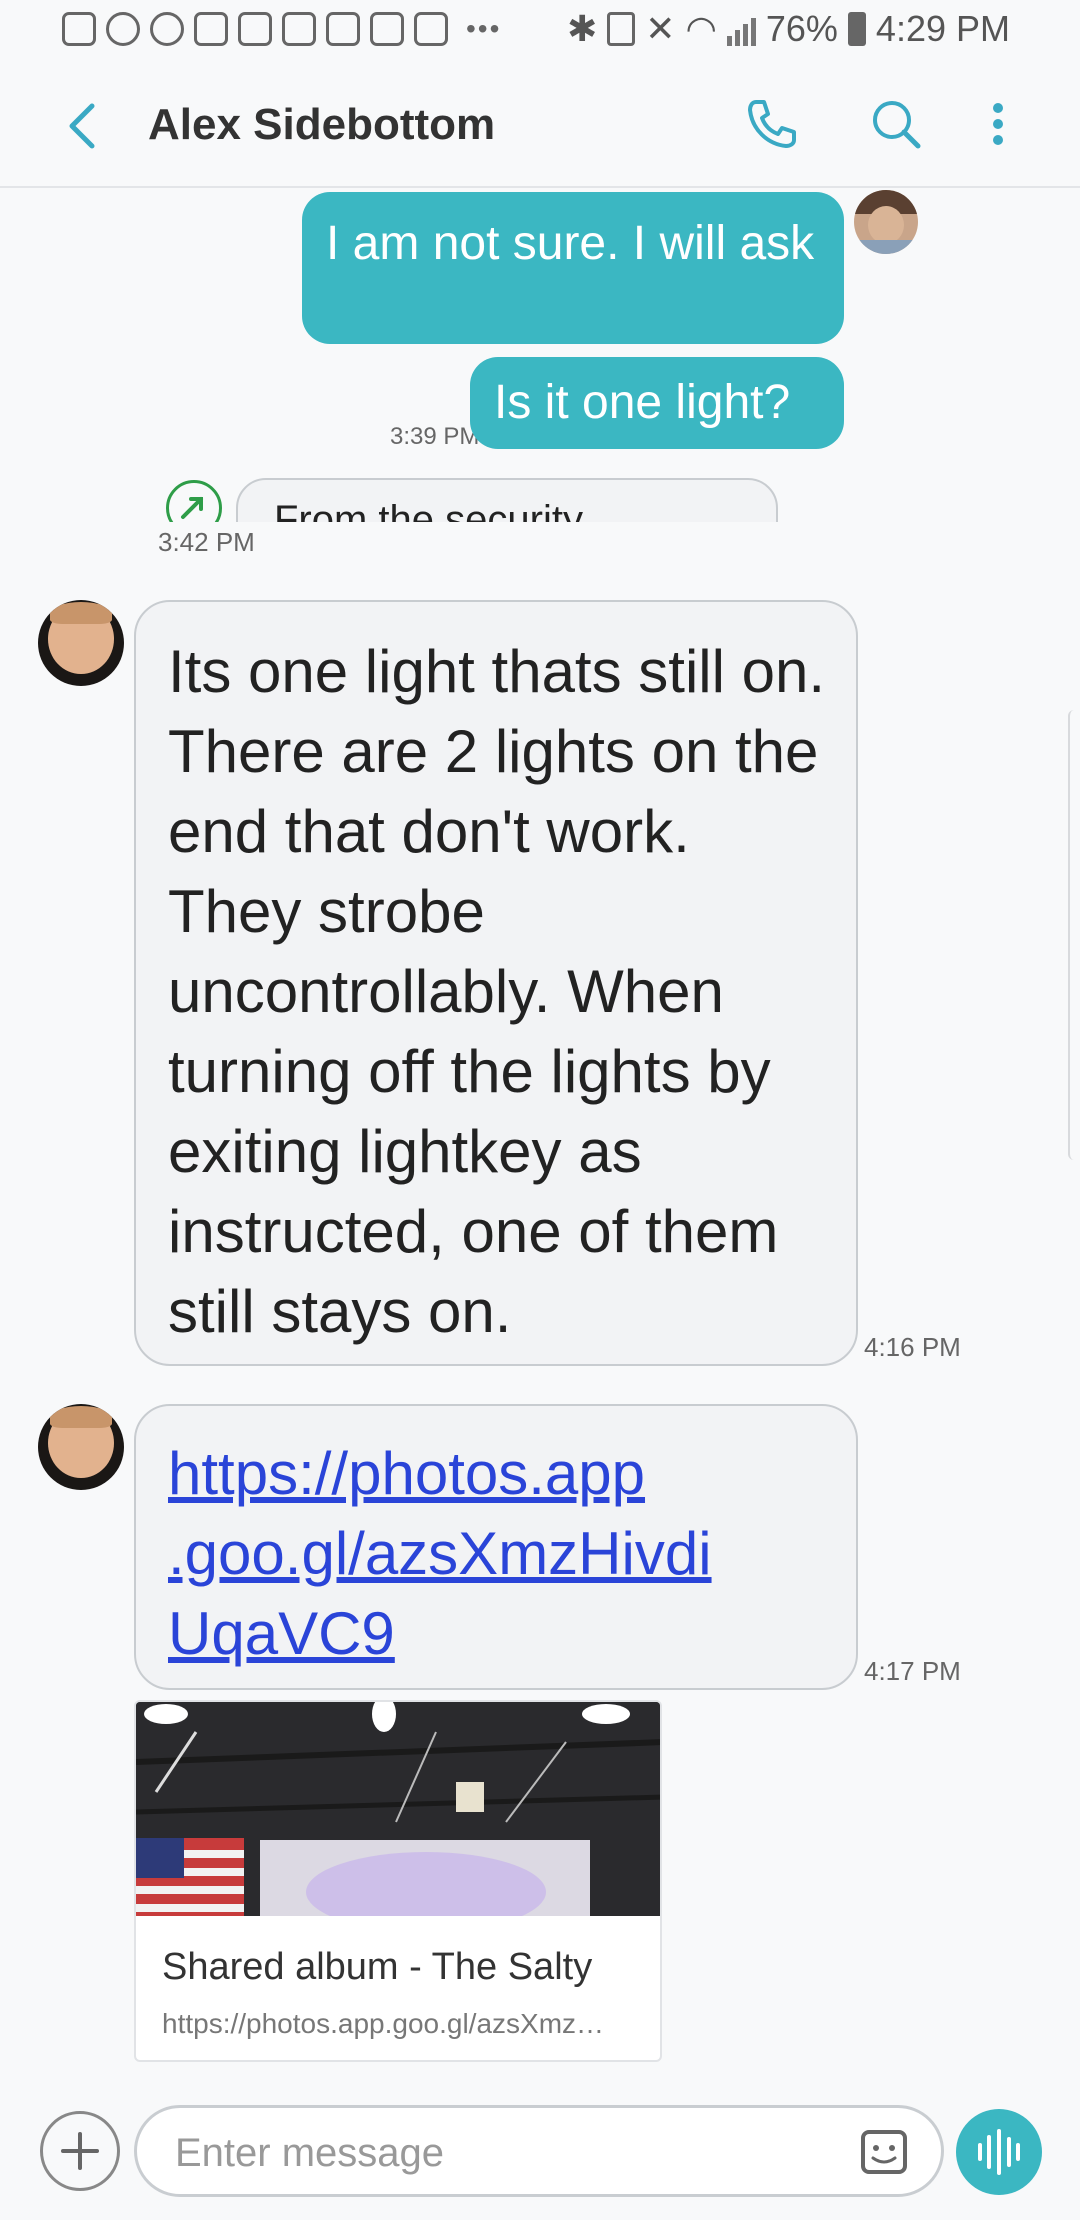 This screenshot has width=1080, height=2220. What do you see at coordinates (377, 1967) in the screenshot?
I see `preview-title: Shared album - The Salty` at bounding box center [377, 1967].